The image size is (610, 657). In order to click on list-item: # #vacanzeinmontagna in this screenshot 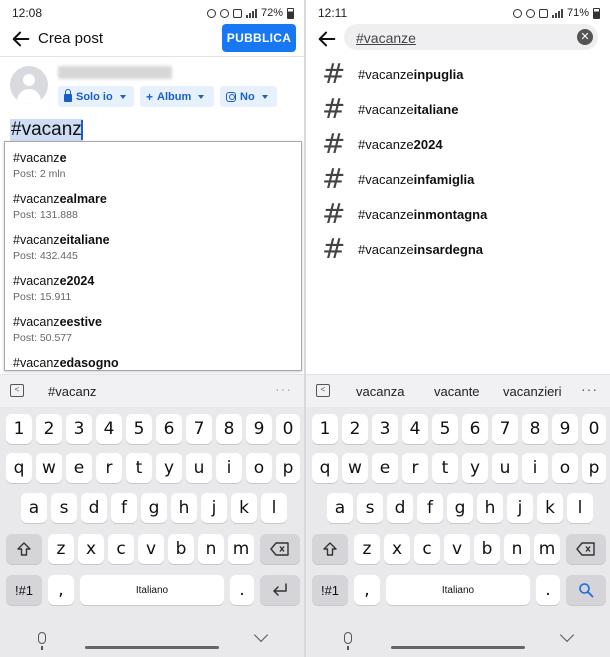, I will do `click(458, 214)`.